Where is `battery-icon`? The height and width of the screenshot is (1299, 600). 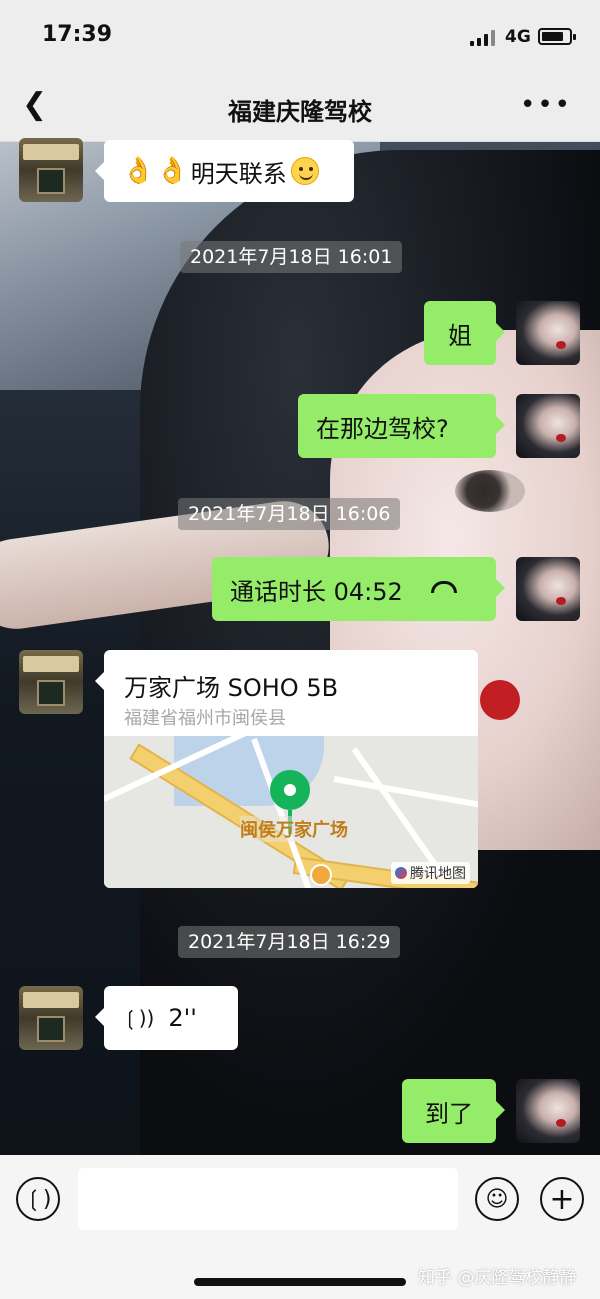 battery-icon is located at coordinates (557, 36).